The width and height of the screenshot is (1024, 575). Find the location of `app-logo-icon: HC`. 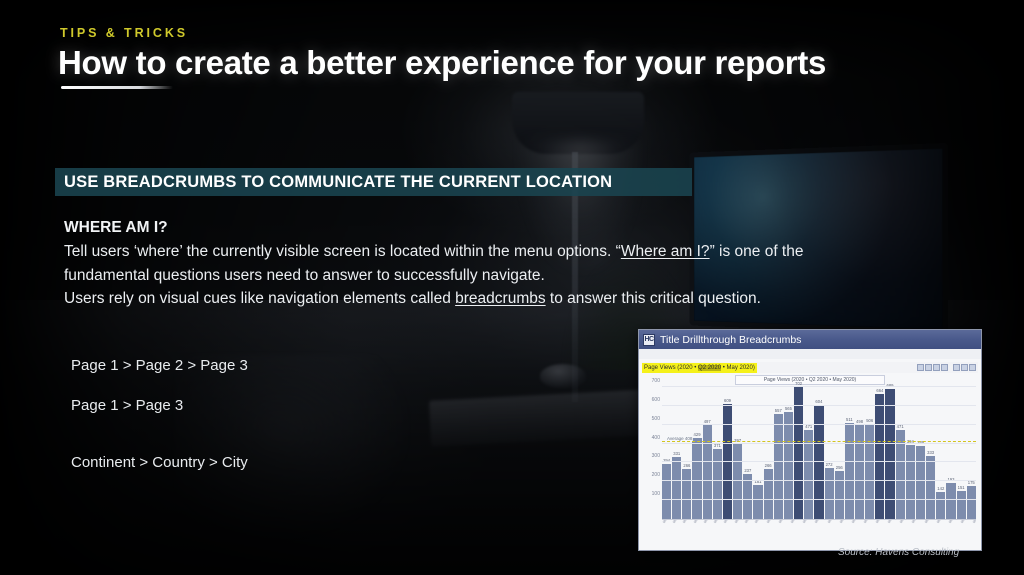

app-logo-icon: HC is located at coordinates (649, 339).